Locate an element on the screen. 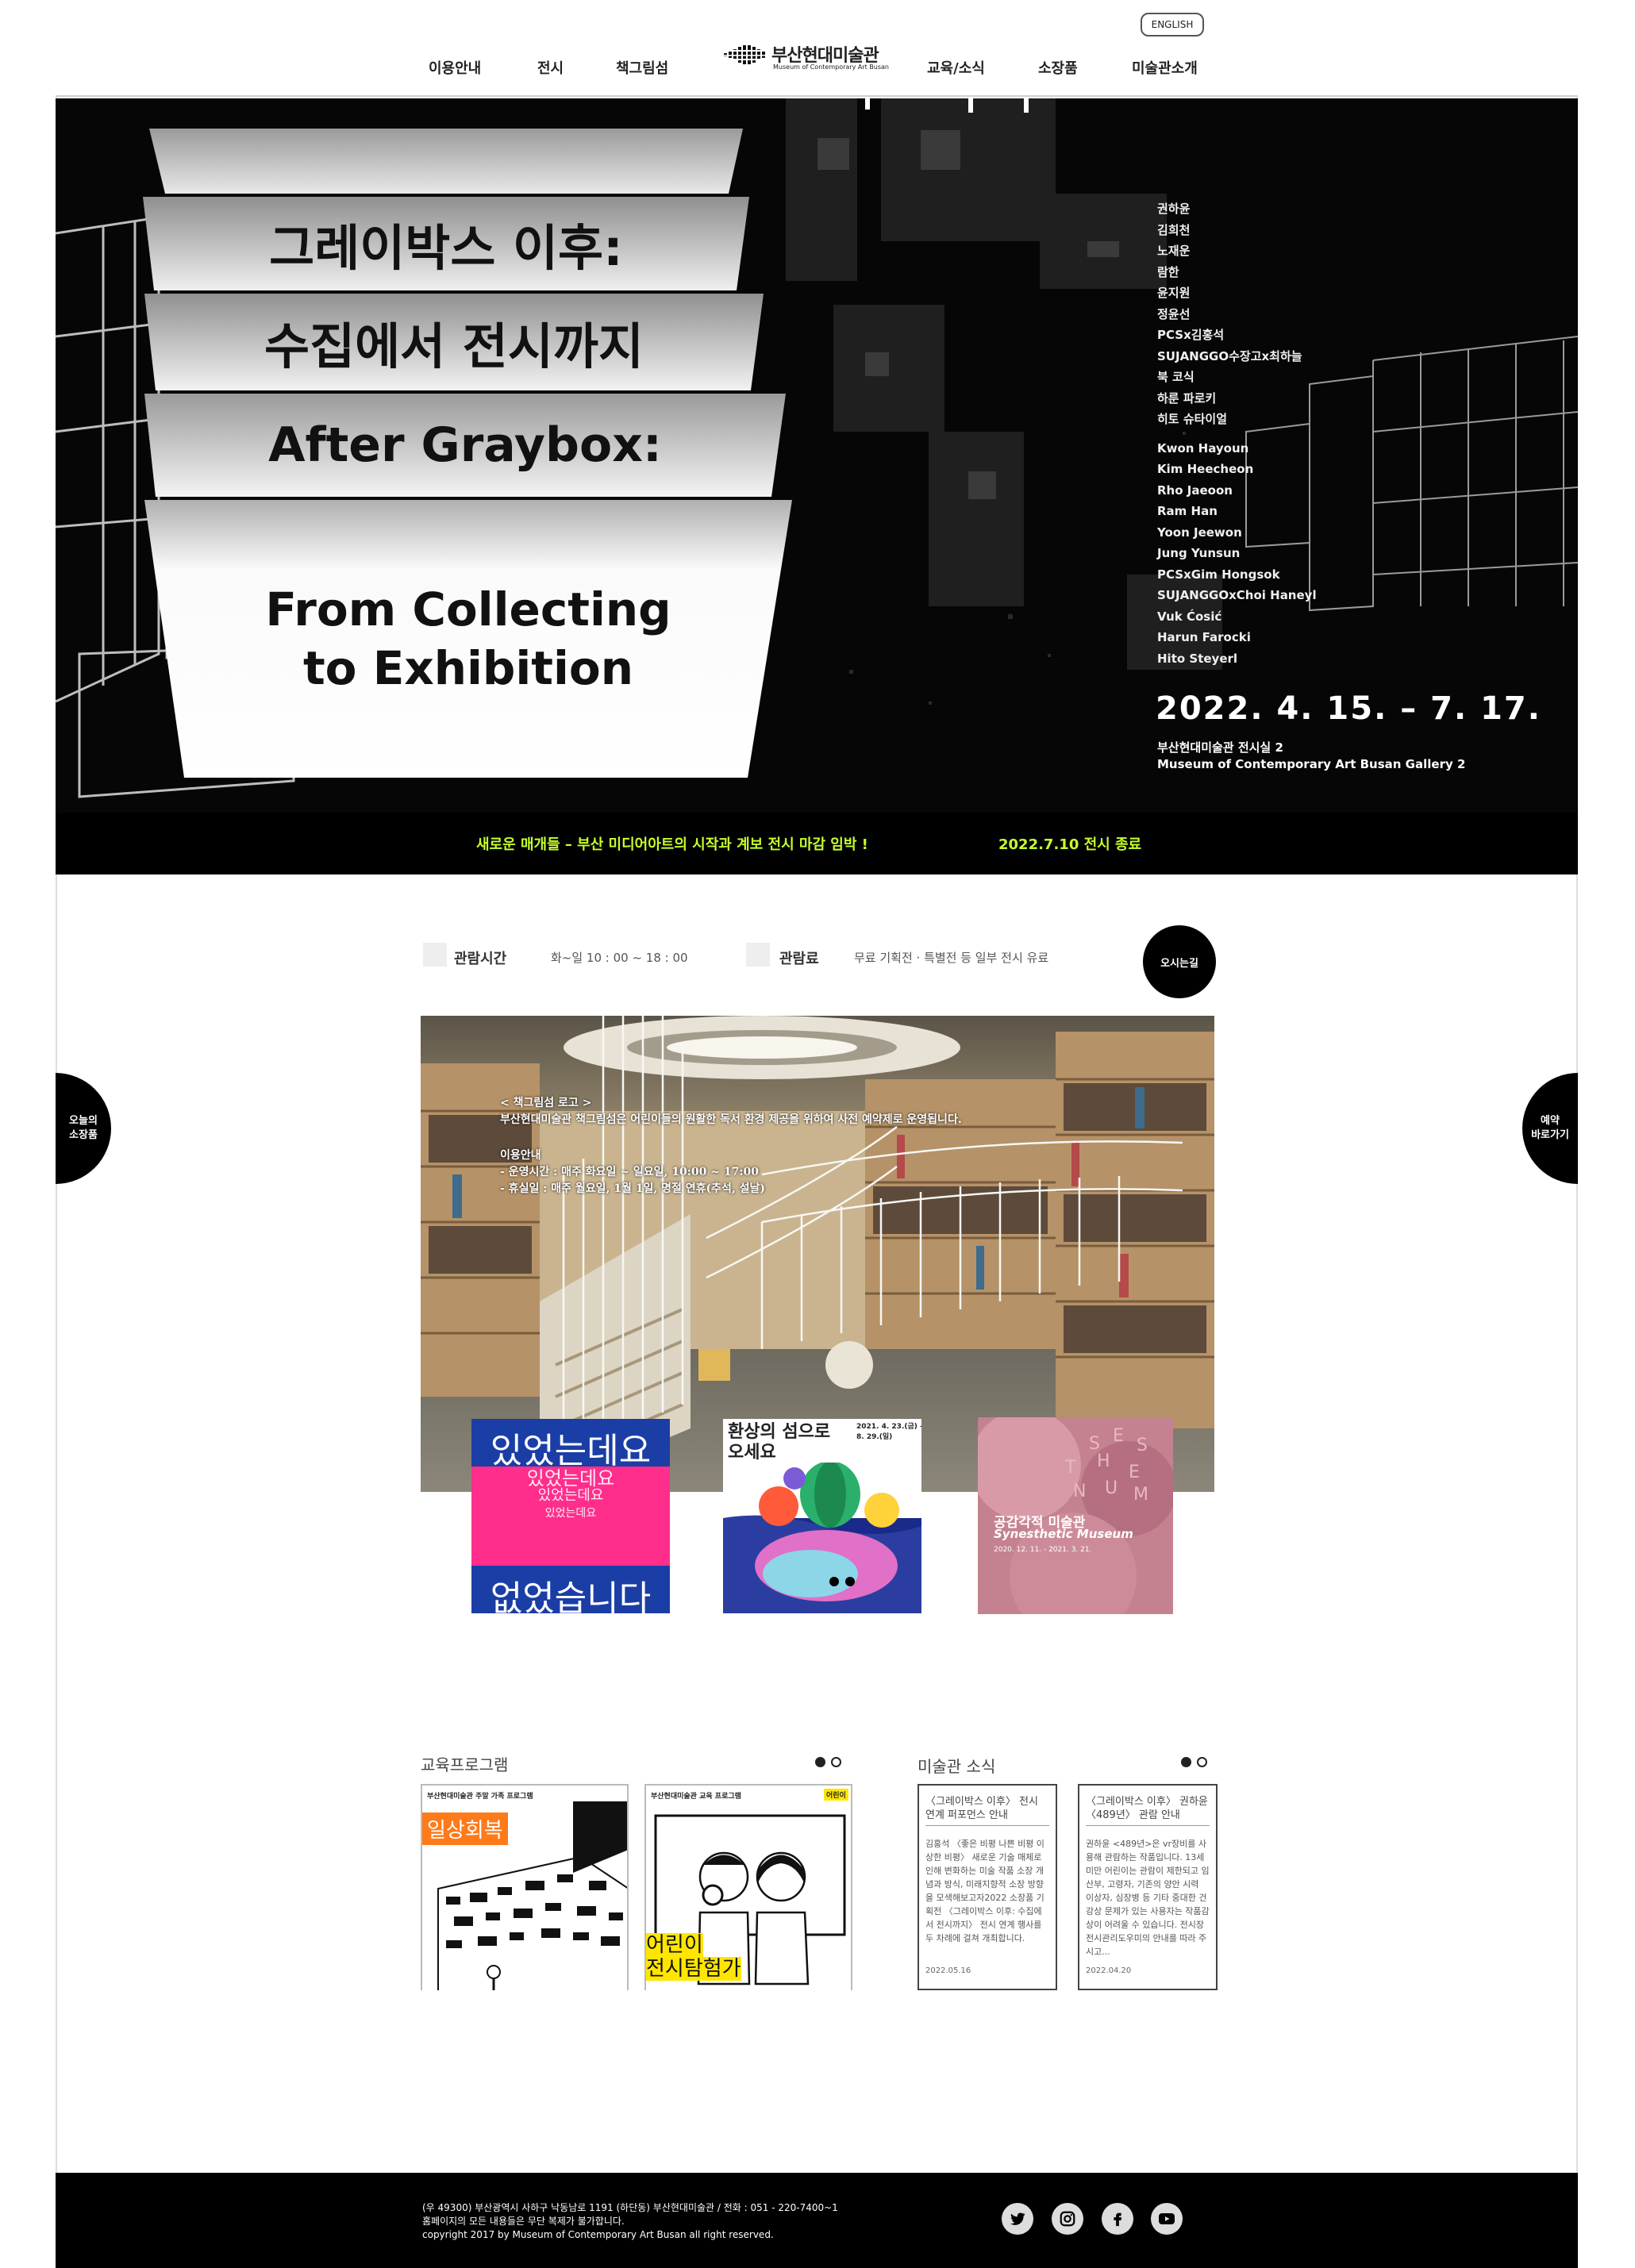 This screenshot has width=1635, height=2268. notice-text: 새로운 매개들 – 부산 미디어아트의 시작과 계보 전시 마감 임박 ! is located at coordinates (672, 843).